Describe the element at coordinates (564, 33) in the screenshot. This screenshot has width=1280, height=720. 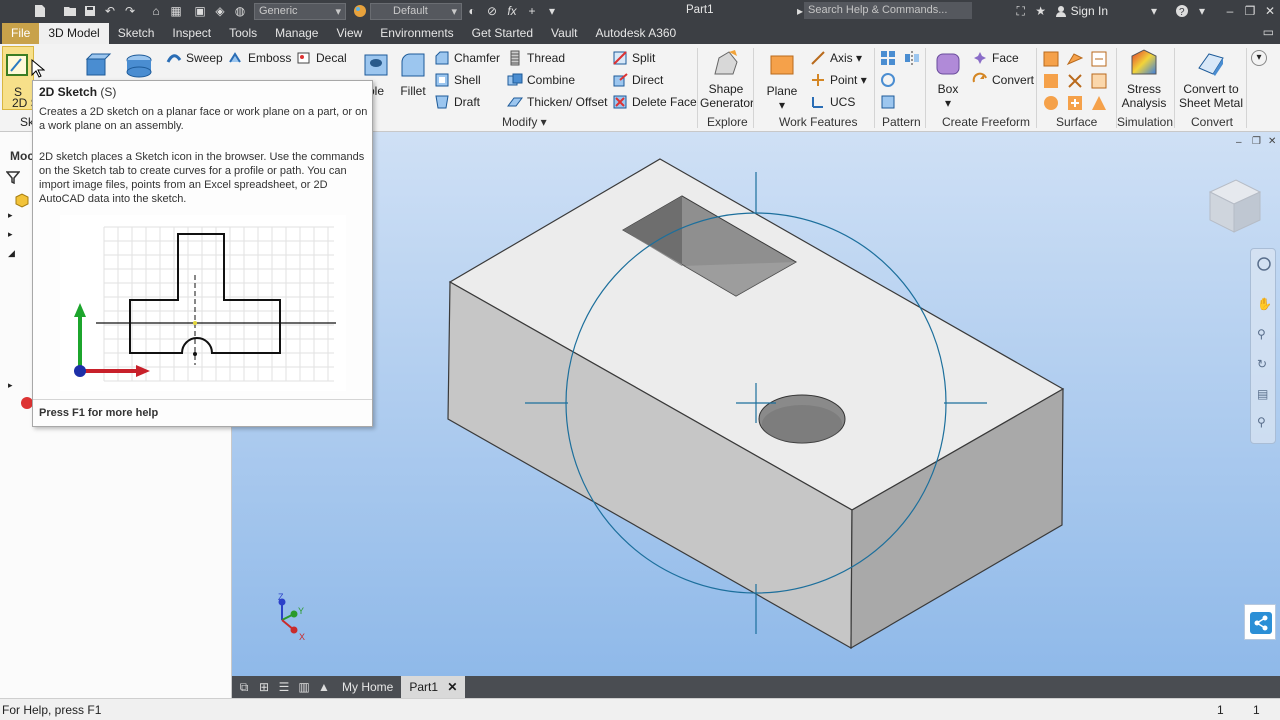
I see `tab-vault: Vault` at that location.